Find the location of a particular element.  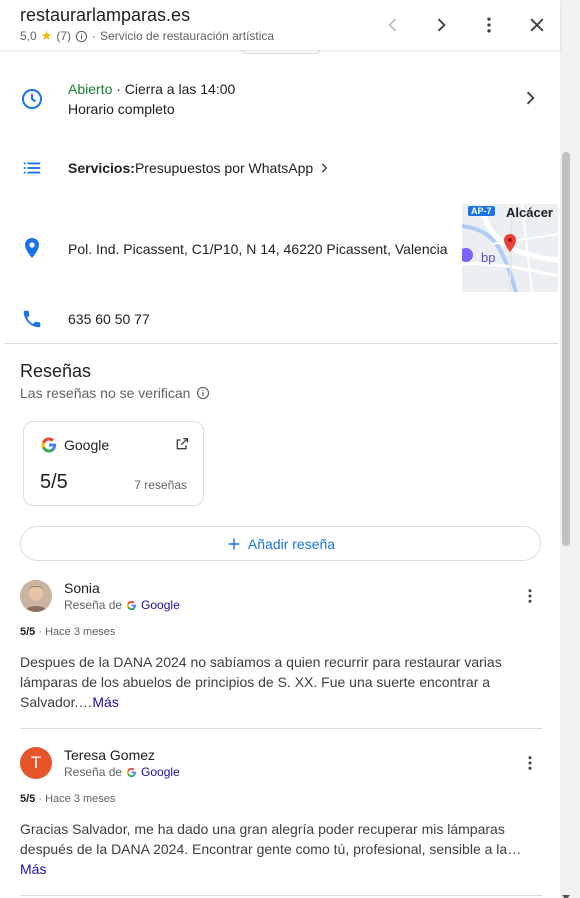

services-row: Servicios: Presupuestos por WhatsApp is located at coordinates (281, 168).